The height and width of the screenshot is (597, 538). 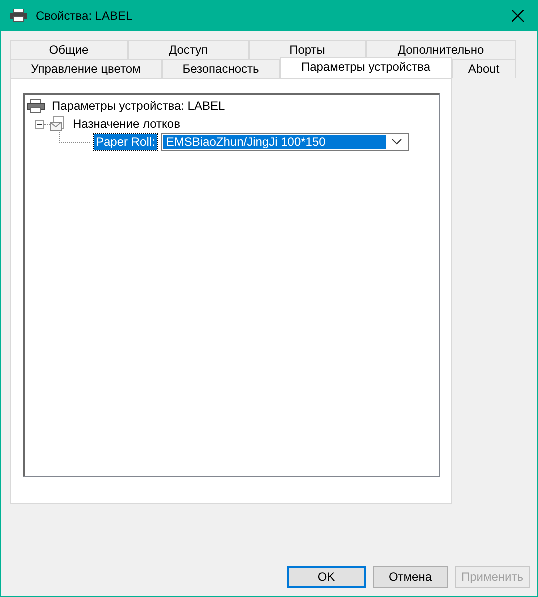 What do you see at coordinates (441, 49) in the screenshot?
I see `tab: Дополнительно` at bounding box center [441, 49].